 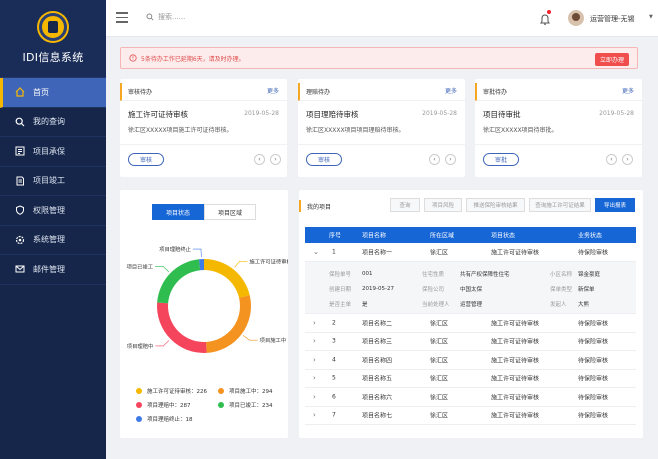 What do you see at coordinates (471, 305) in the screenshot?
I see `detail-value: 运营管理` at bounding box center [471, 305].